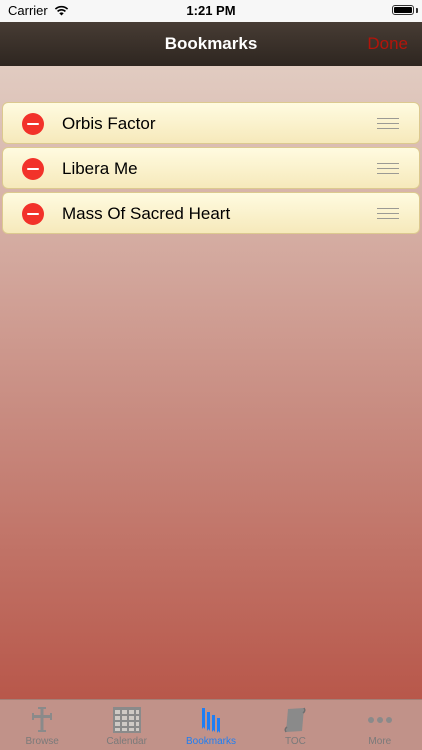  What do you see at coordinates (211, 741) in the screenshot?
I see `tab-label: Bookmarks` at bounding box center [211, 741].